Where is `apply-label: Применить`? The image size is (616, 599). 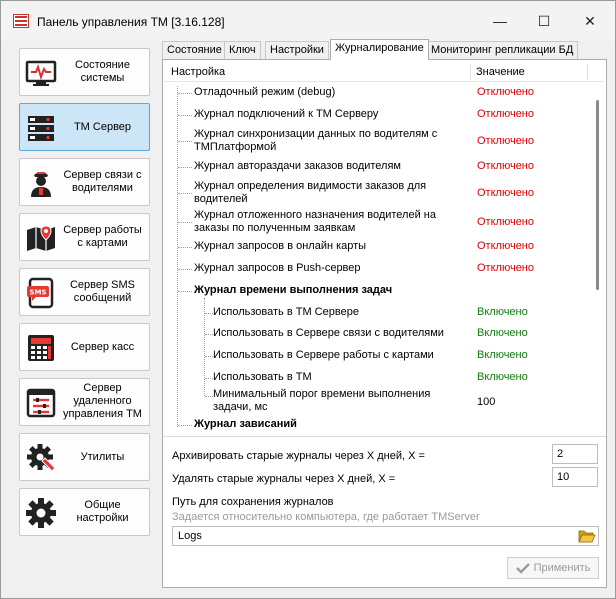
apply-label: Применить is located at coordinates (562, 568).